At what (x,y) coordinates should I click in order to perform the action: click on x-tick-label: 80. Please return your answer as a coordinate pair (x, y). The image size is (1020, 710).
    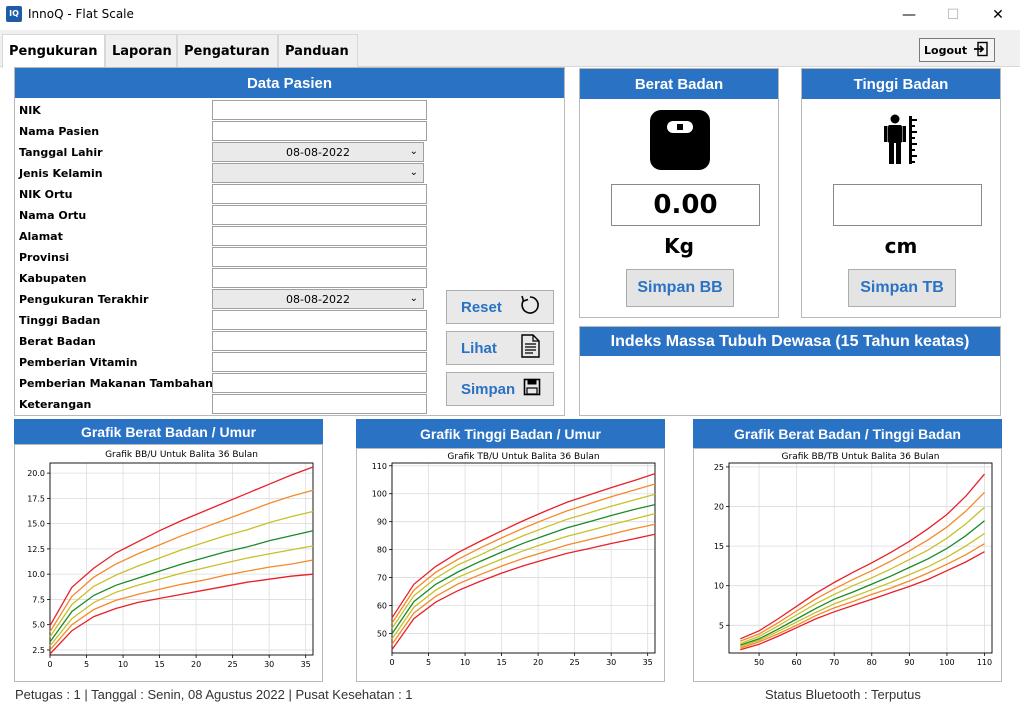
    Looking at the image, I should click on (872, 662).